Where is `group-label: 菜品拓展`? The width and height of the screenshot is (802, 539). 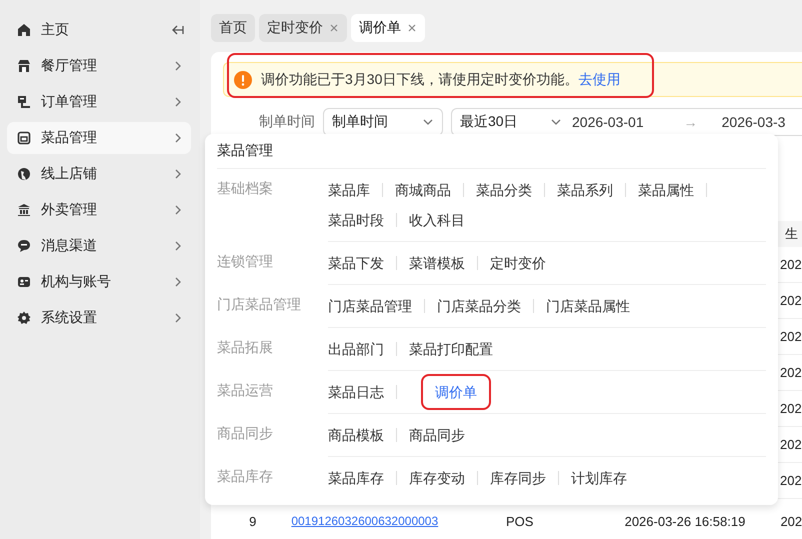 group-label: 菜品拓展 is located at coordinates (245, 347).